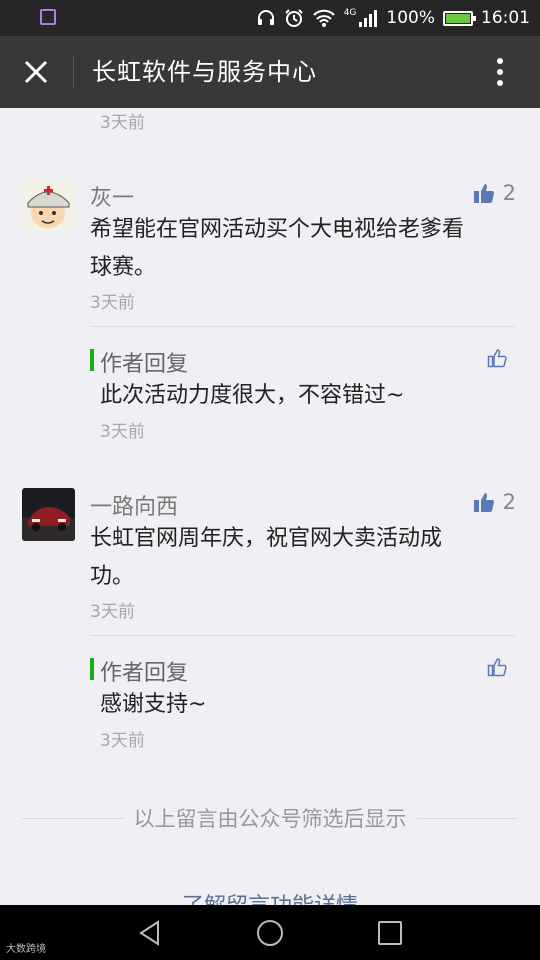 The width and height of the screenshot is (540, 960). Describe the element at coordinates (350, 13) in the screenshot. I see `network-type: 4G` at that location.